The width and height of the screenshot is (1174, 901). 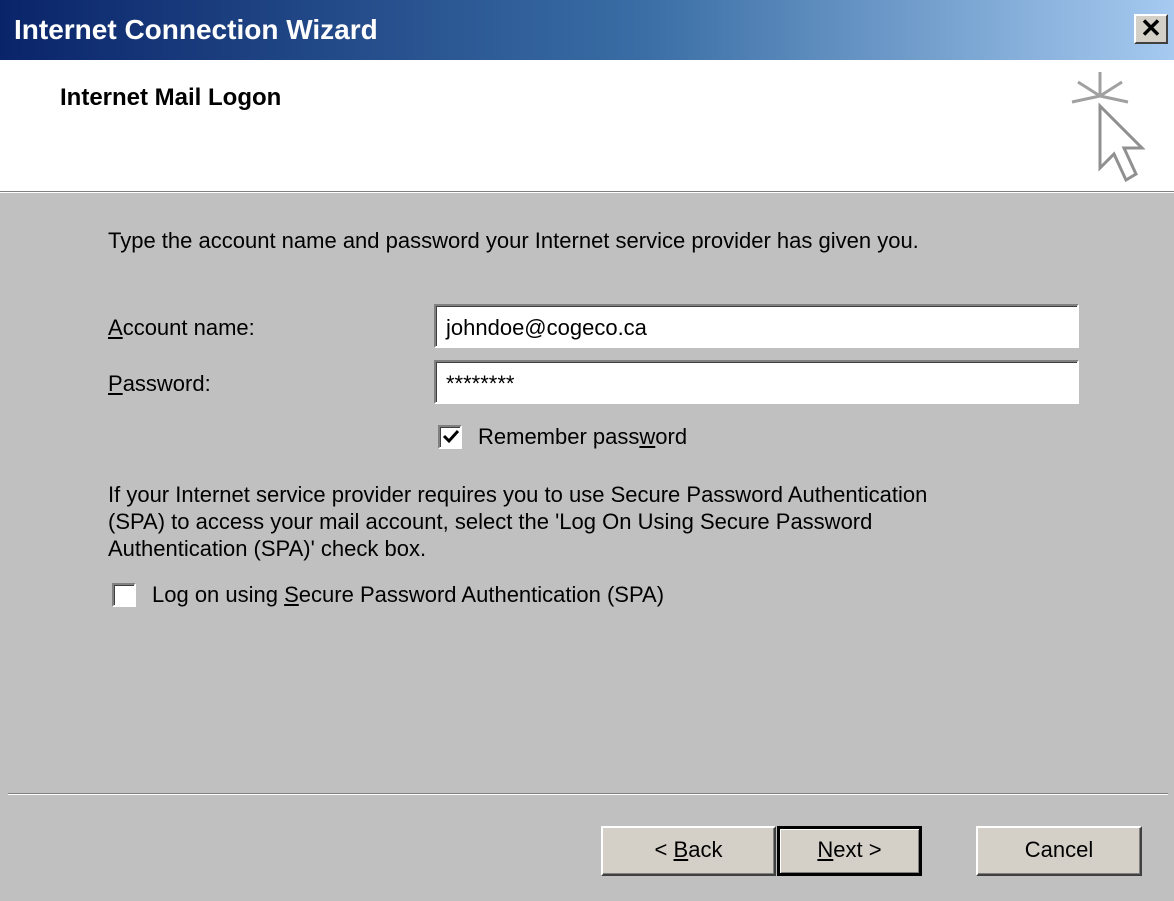 What do you see at coordinates (480, 383) in the screenshot?
I see `password-value: ********` at bounding box center [480, 383].